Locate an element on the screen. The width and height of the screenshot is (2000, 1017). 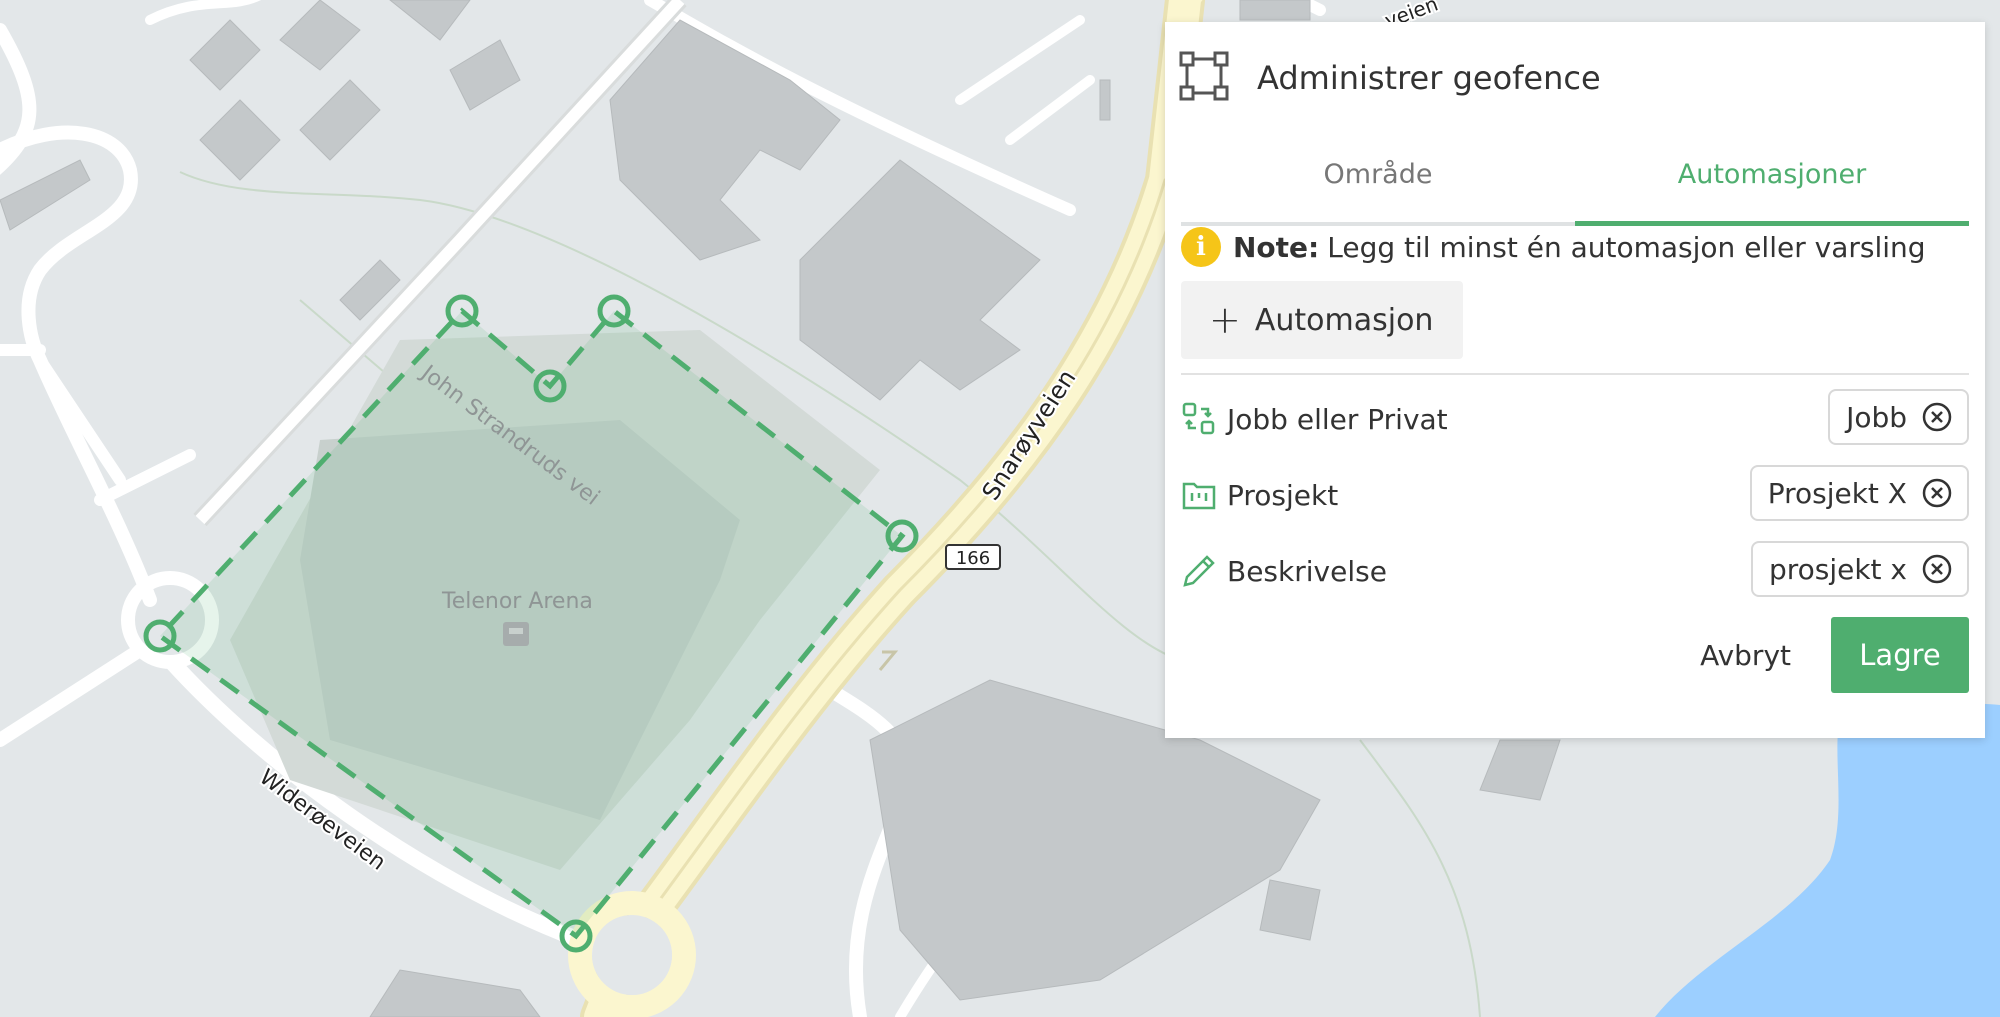
row-label: Jobb eller Privat is located at coordinates (1337, 419).